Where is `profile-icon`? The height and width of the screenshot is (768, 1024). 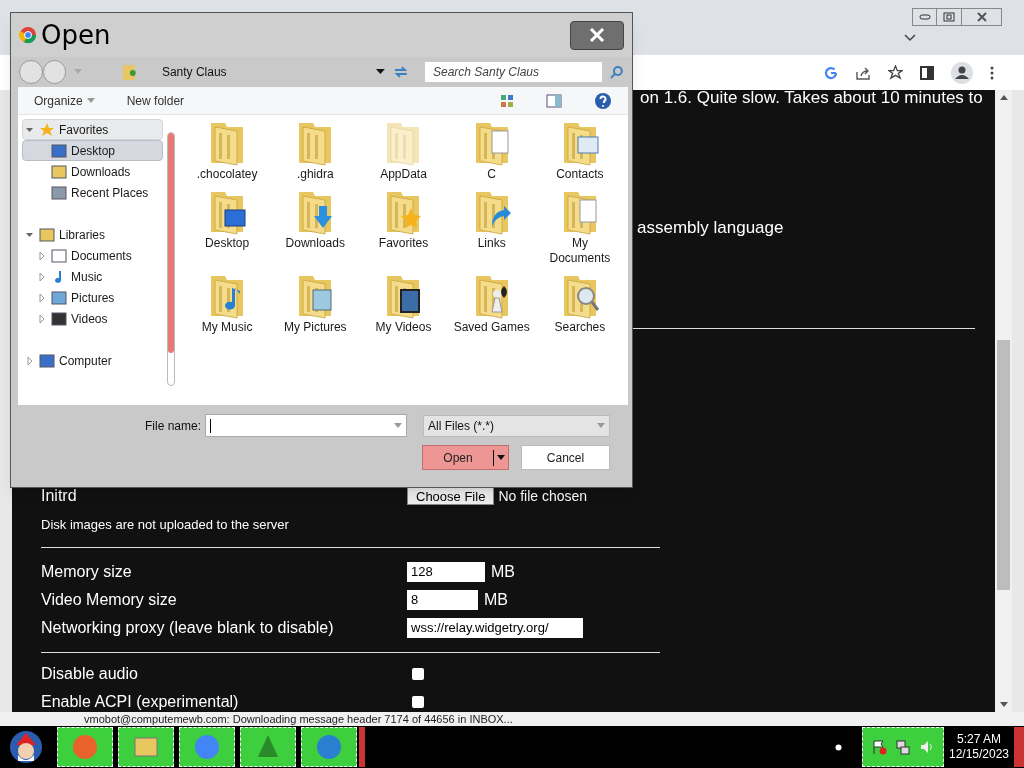 profile-icon is located at coordinates (962, 72).